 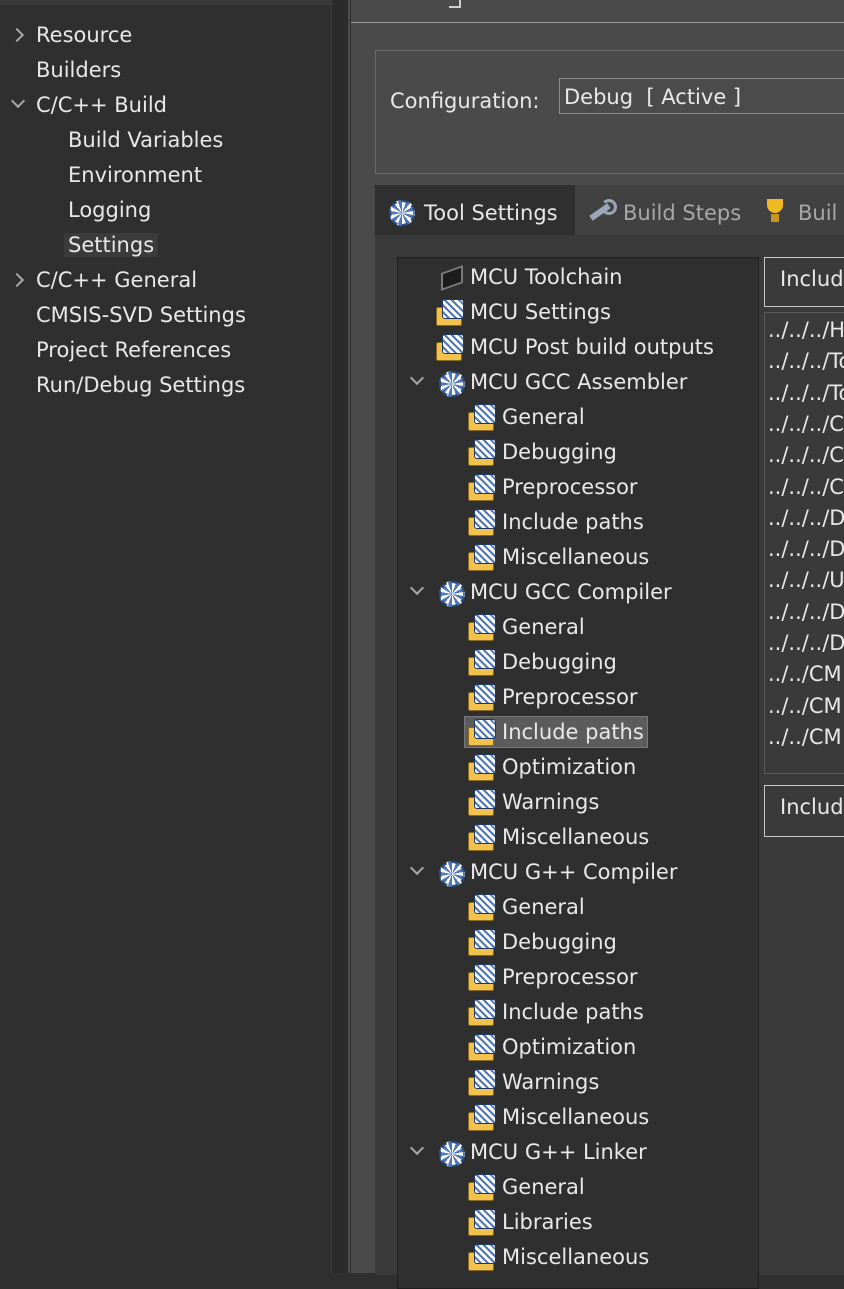 What do you see at coordinates (349, 636) in the screenshot?
I see `splitter-line` at bounding box center [349, 636].